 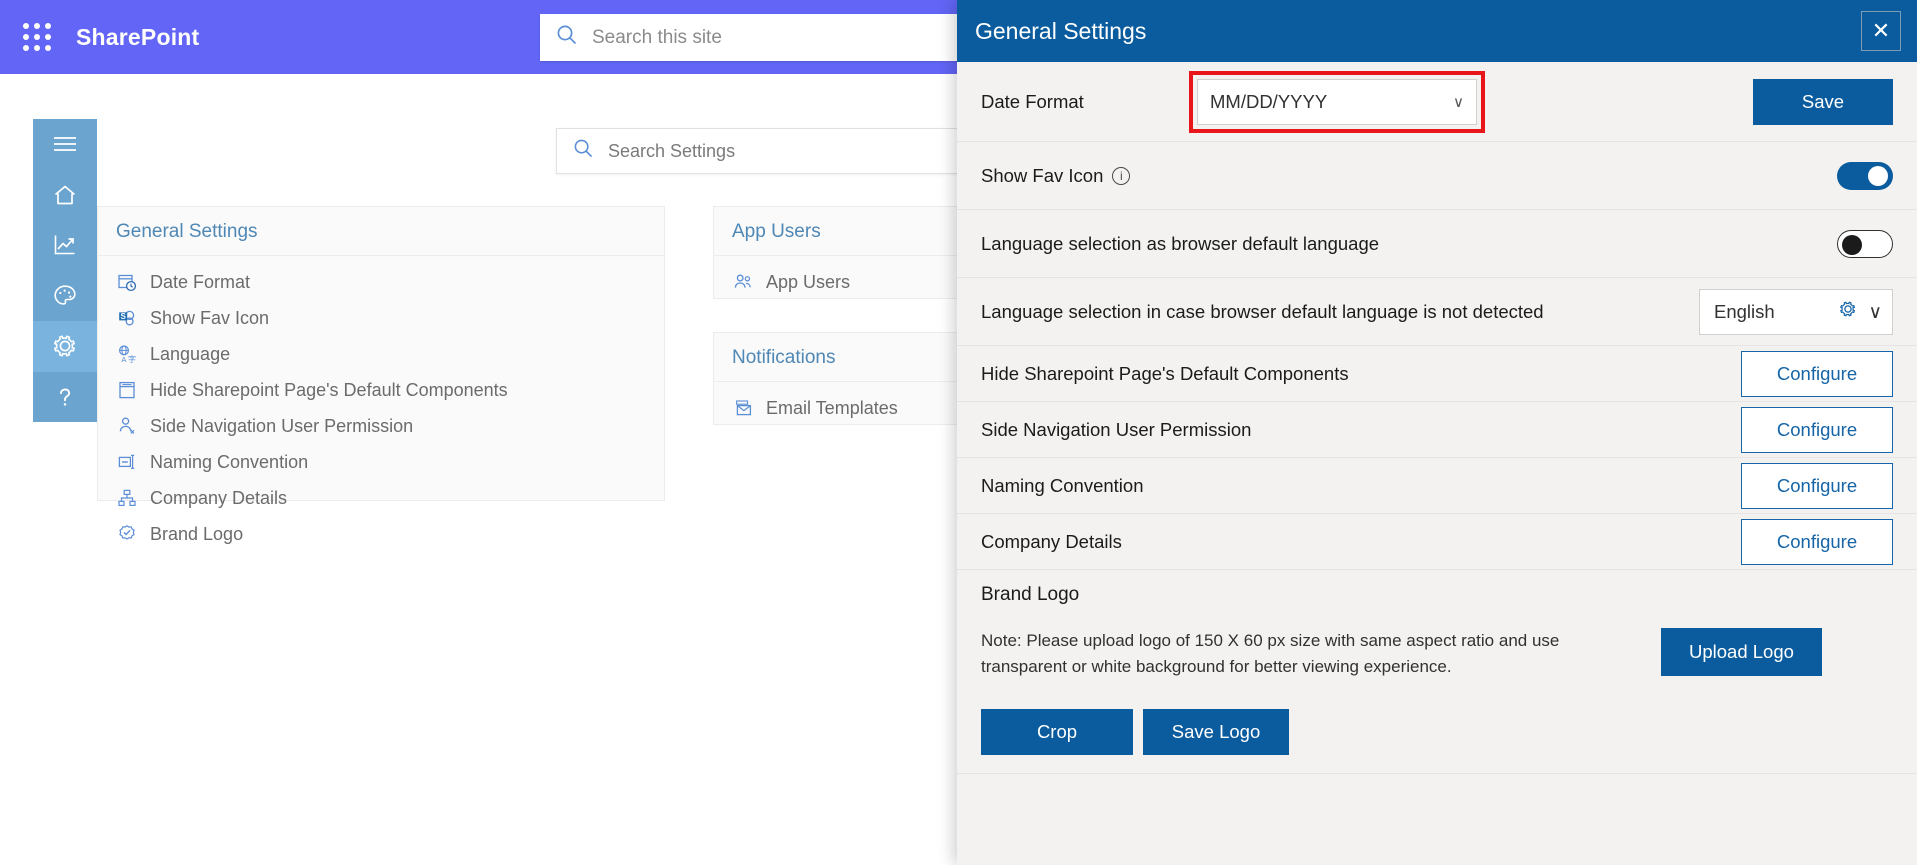 What do you see at coordinates (381, 318) in the screenshot?
I see `settings-item-show-fav-icon: S Show Fav Icon` at bounding box center [381, 318].